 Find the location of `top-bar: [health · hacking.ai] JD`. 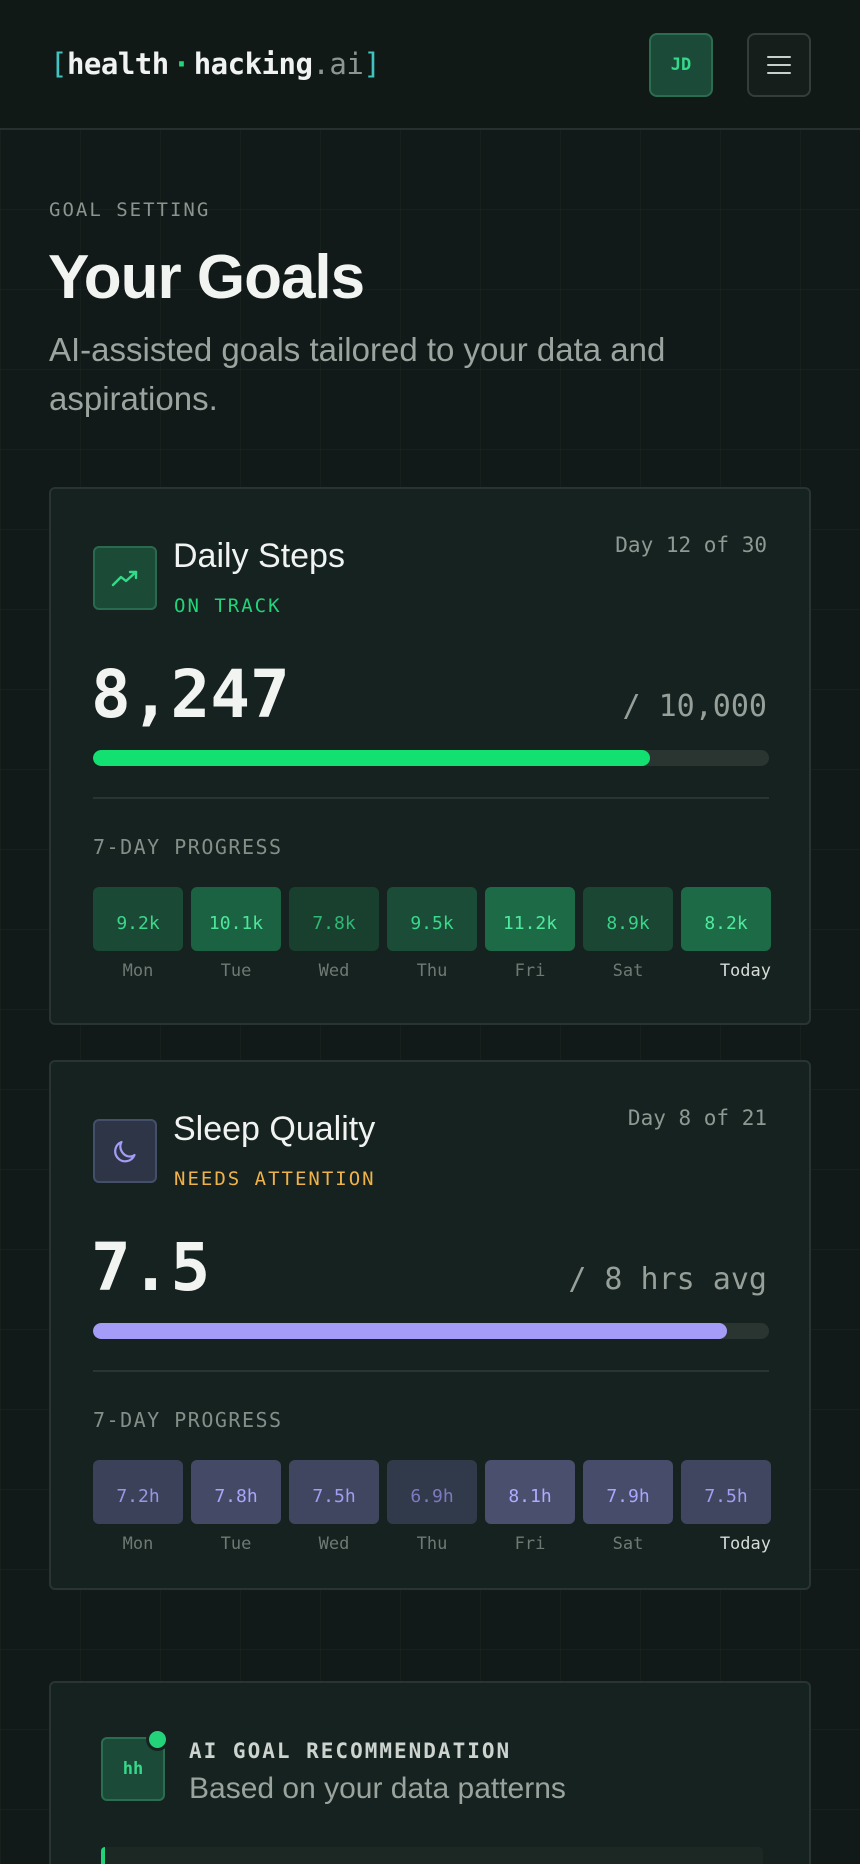

top-bar: [health · hacking.ai] JD is located at coordinates (430, 65).